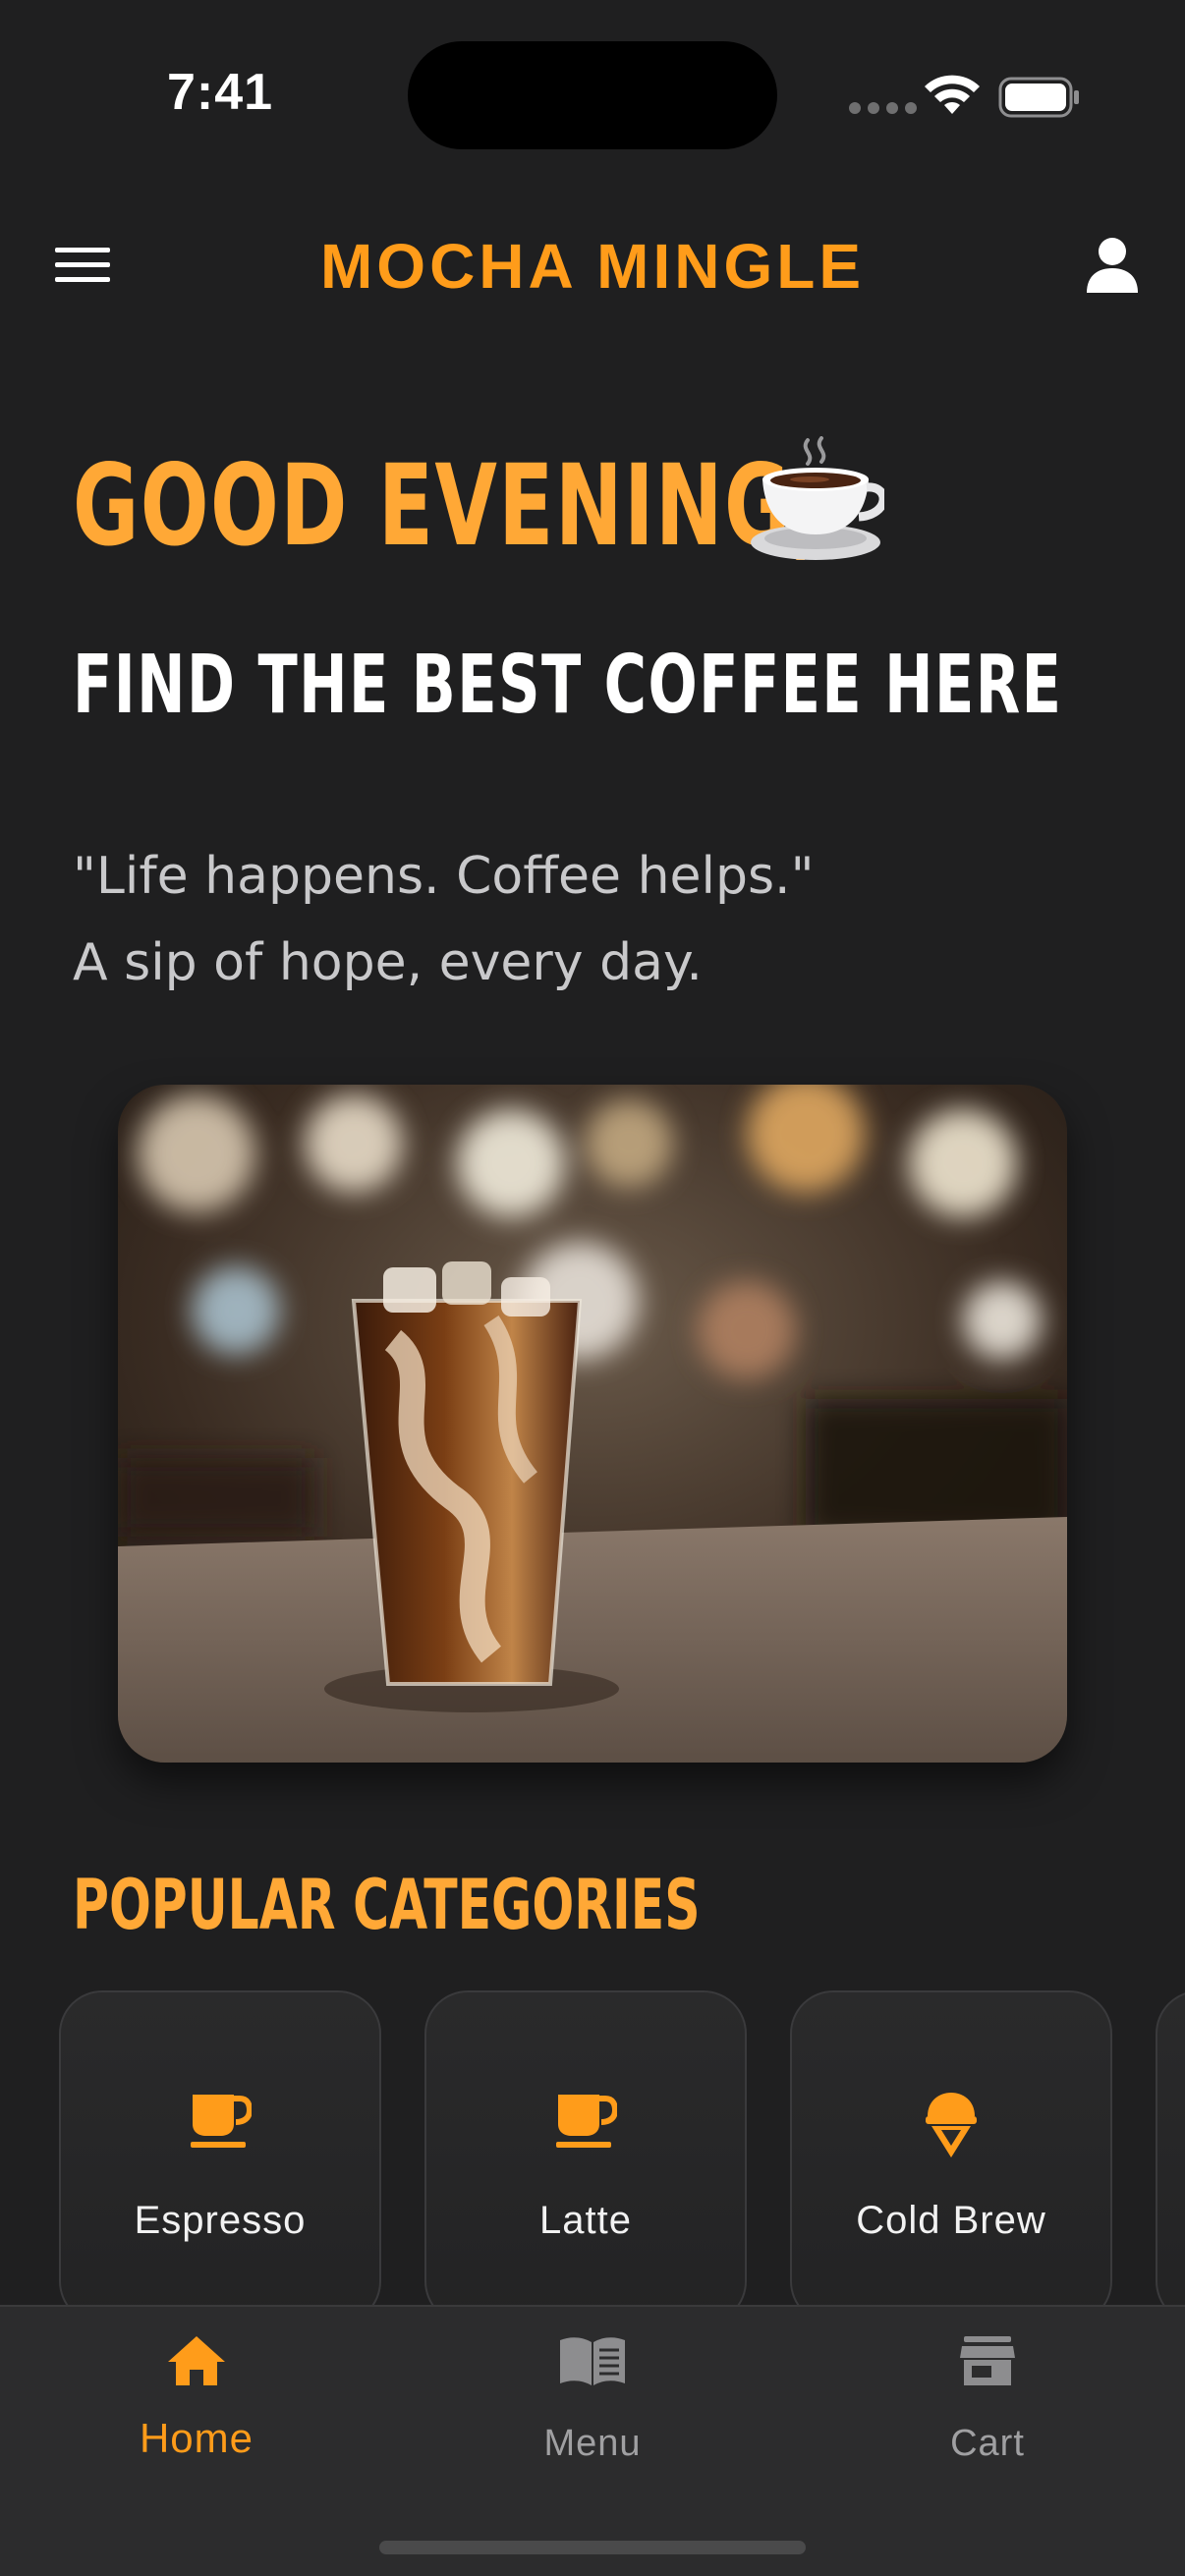  I want to click on category-label: Espresso, so click(221, 2220).